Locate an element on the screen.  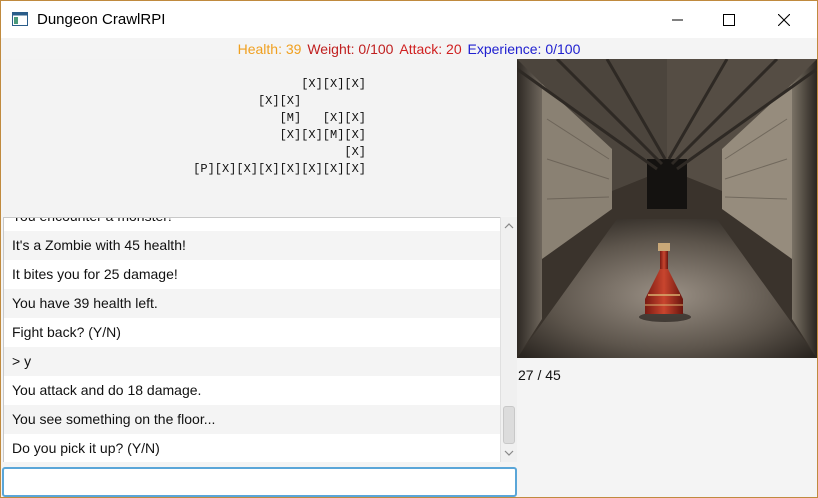
log-line: You encounter a monster! is located at coordinates (252, 224).